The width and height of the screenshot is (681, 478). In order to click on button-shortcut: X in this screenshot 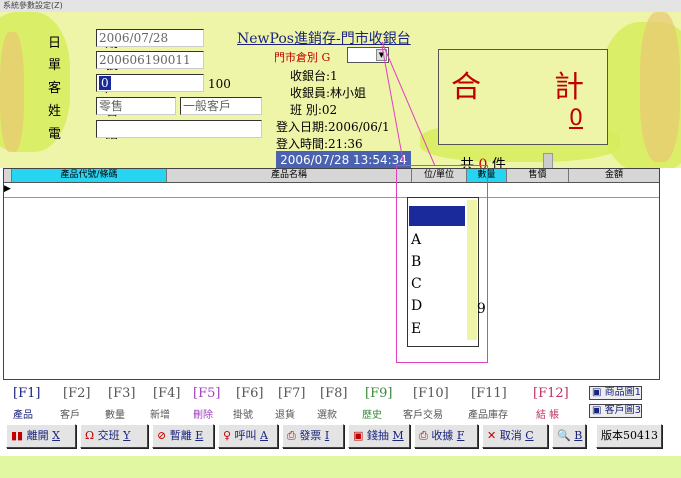, I will do `click(56, 435)`.